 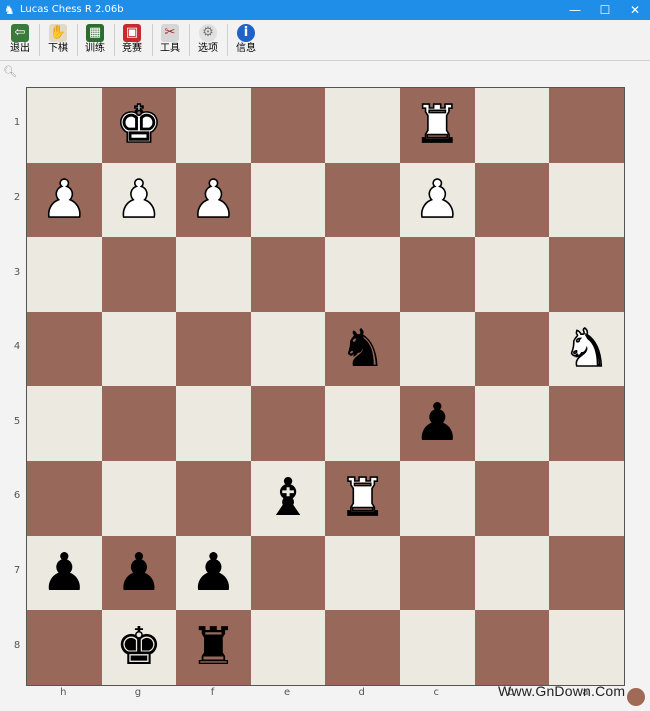 What do you see at coordinates (605, 10) in the screenshot?
I see `maximize-button: ☐` at bounding box center [605, 10].